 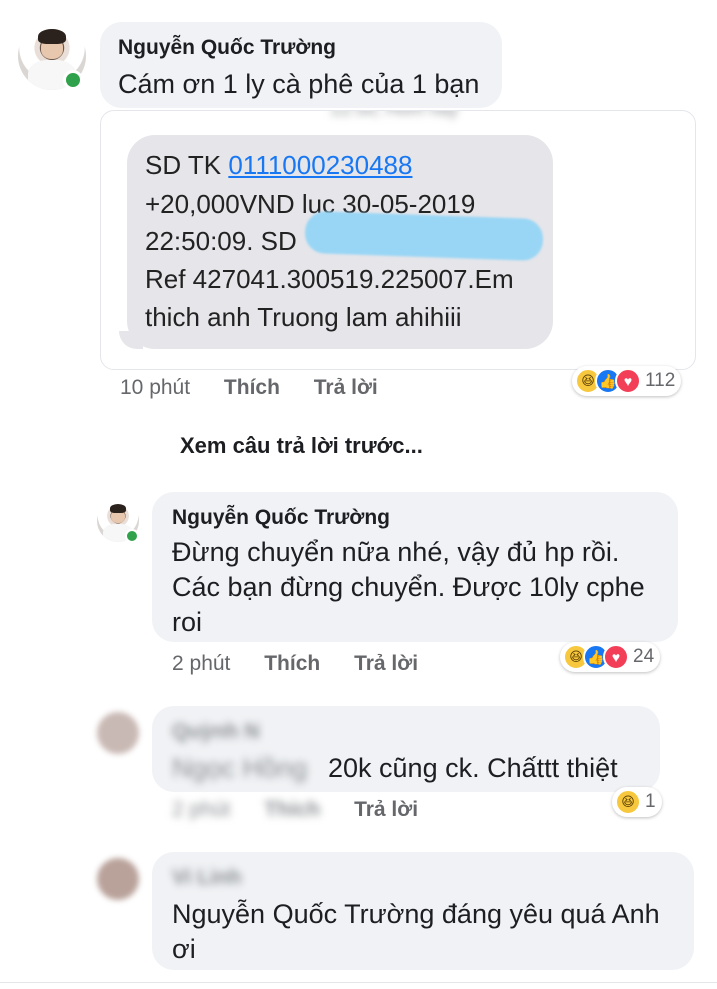 What do you see at coordinates (131, 340) in the screenshot?
I see `sms-bubble-tail` at bounding box center [131, 340].